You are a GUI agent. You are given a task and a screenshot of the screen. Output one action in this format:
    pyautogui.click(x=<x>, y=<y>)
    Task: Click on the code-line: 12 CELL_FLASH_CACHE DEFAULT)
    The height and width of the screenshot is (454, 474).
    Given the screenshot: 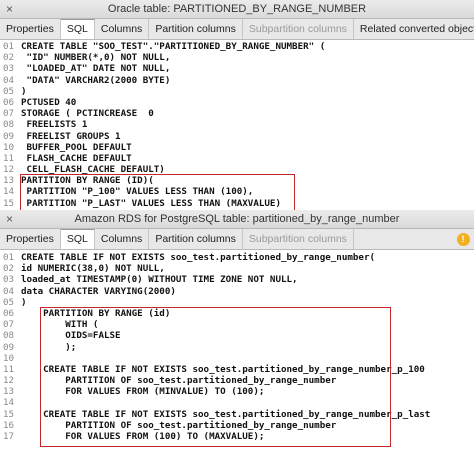 What is the action you would take?
    pyautogui.click(x=237, y=169)
    